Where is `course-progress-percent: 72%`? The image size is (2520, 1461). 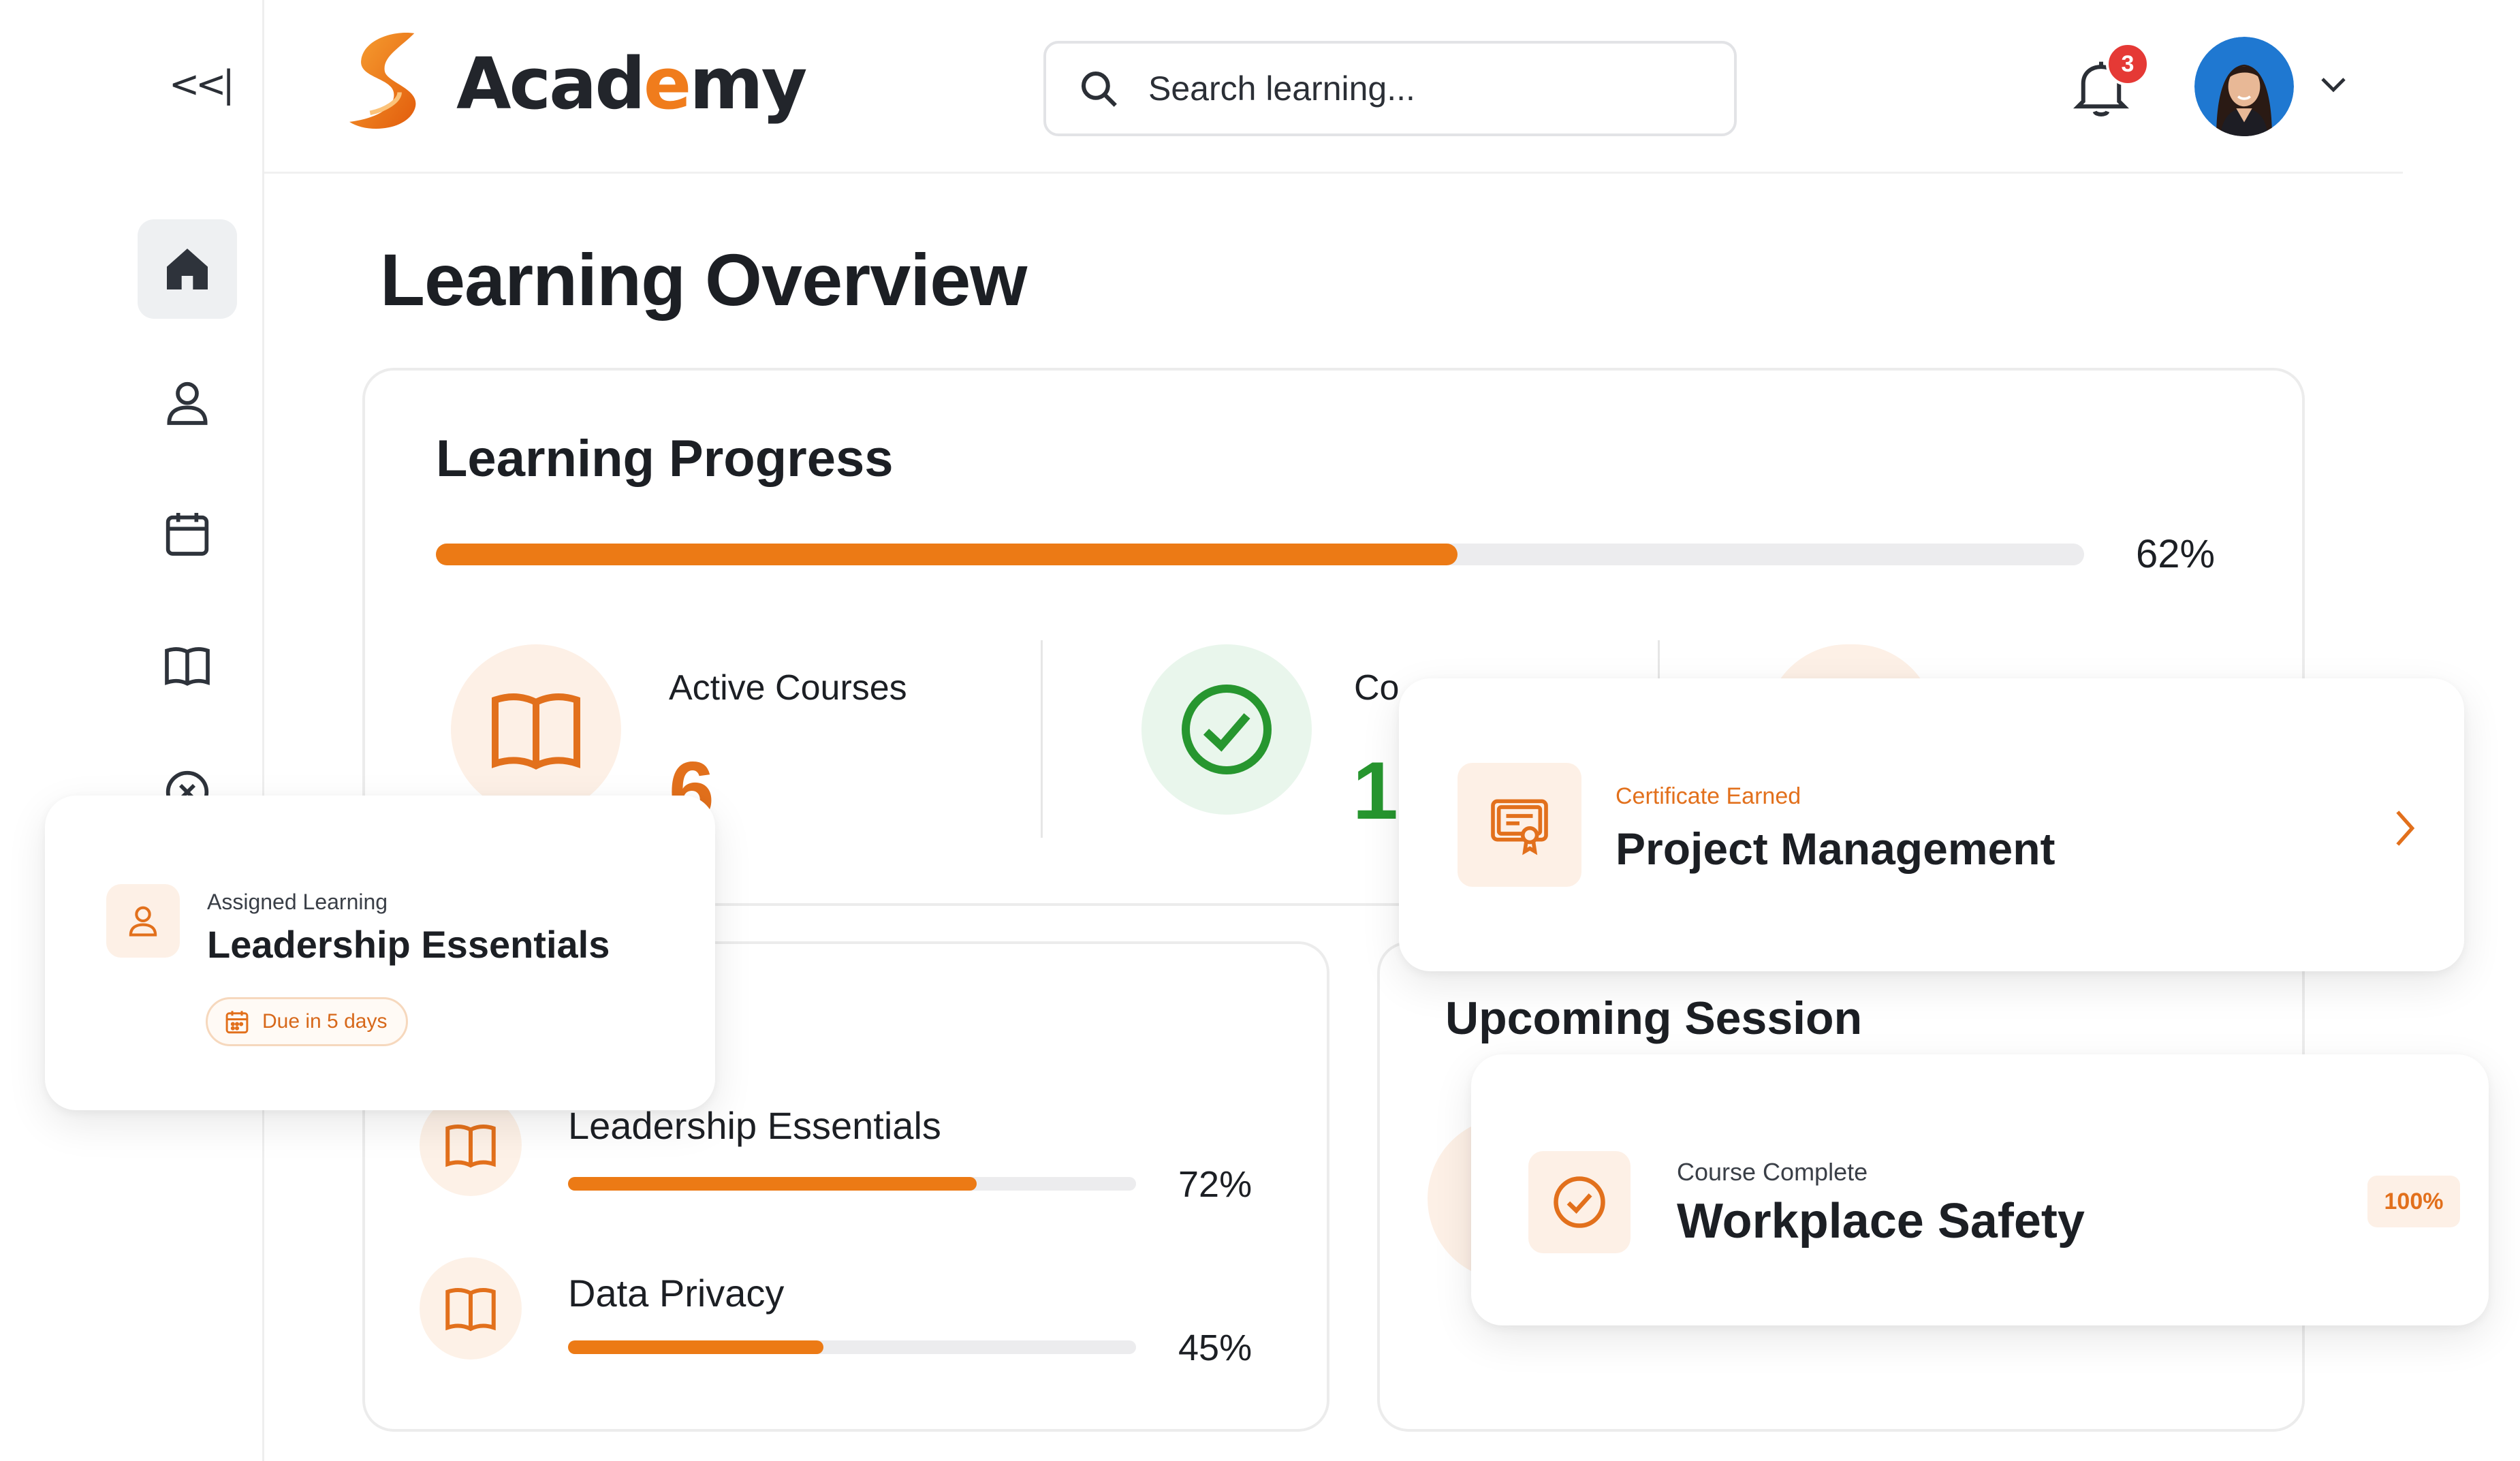 course-progress-percent: 72% is located at coordinates (1215, 1184).